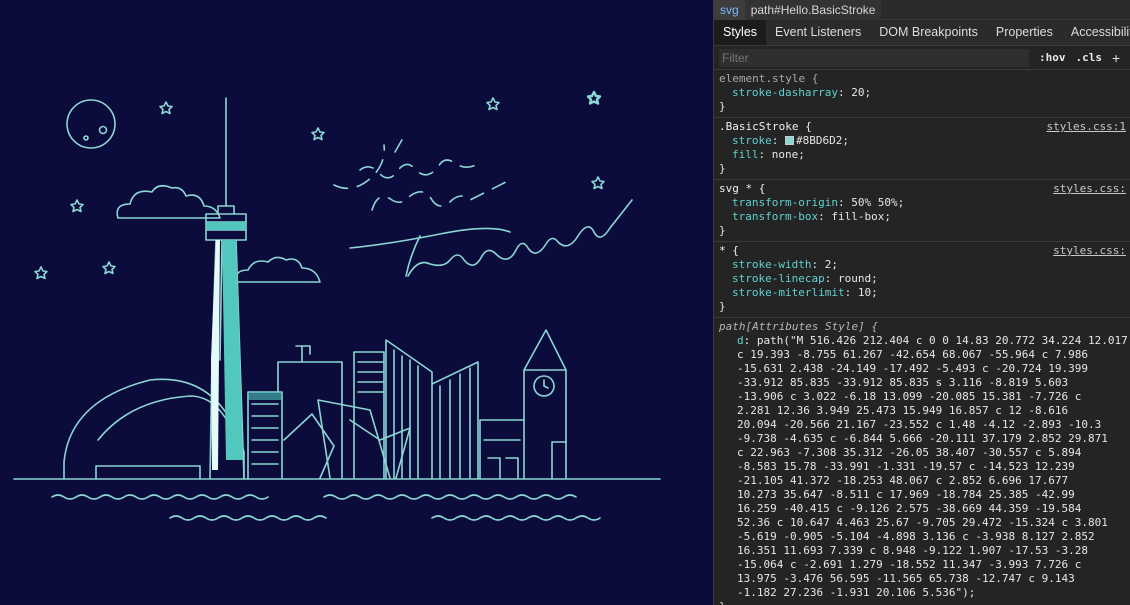  I want to click on clock-tower, so click(545, 404).